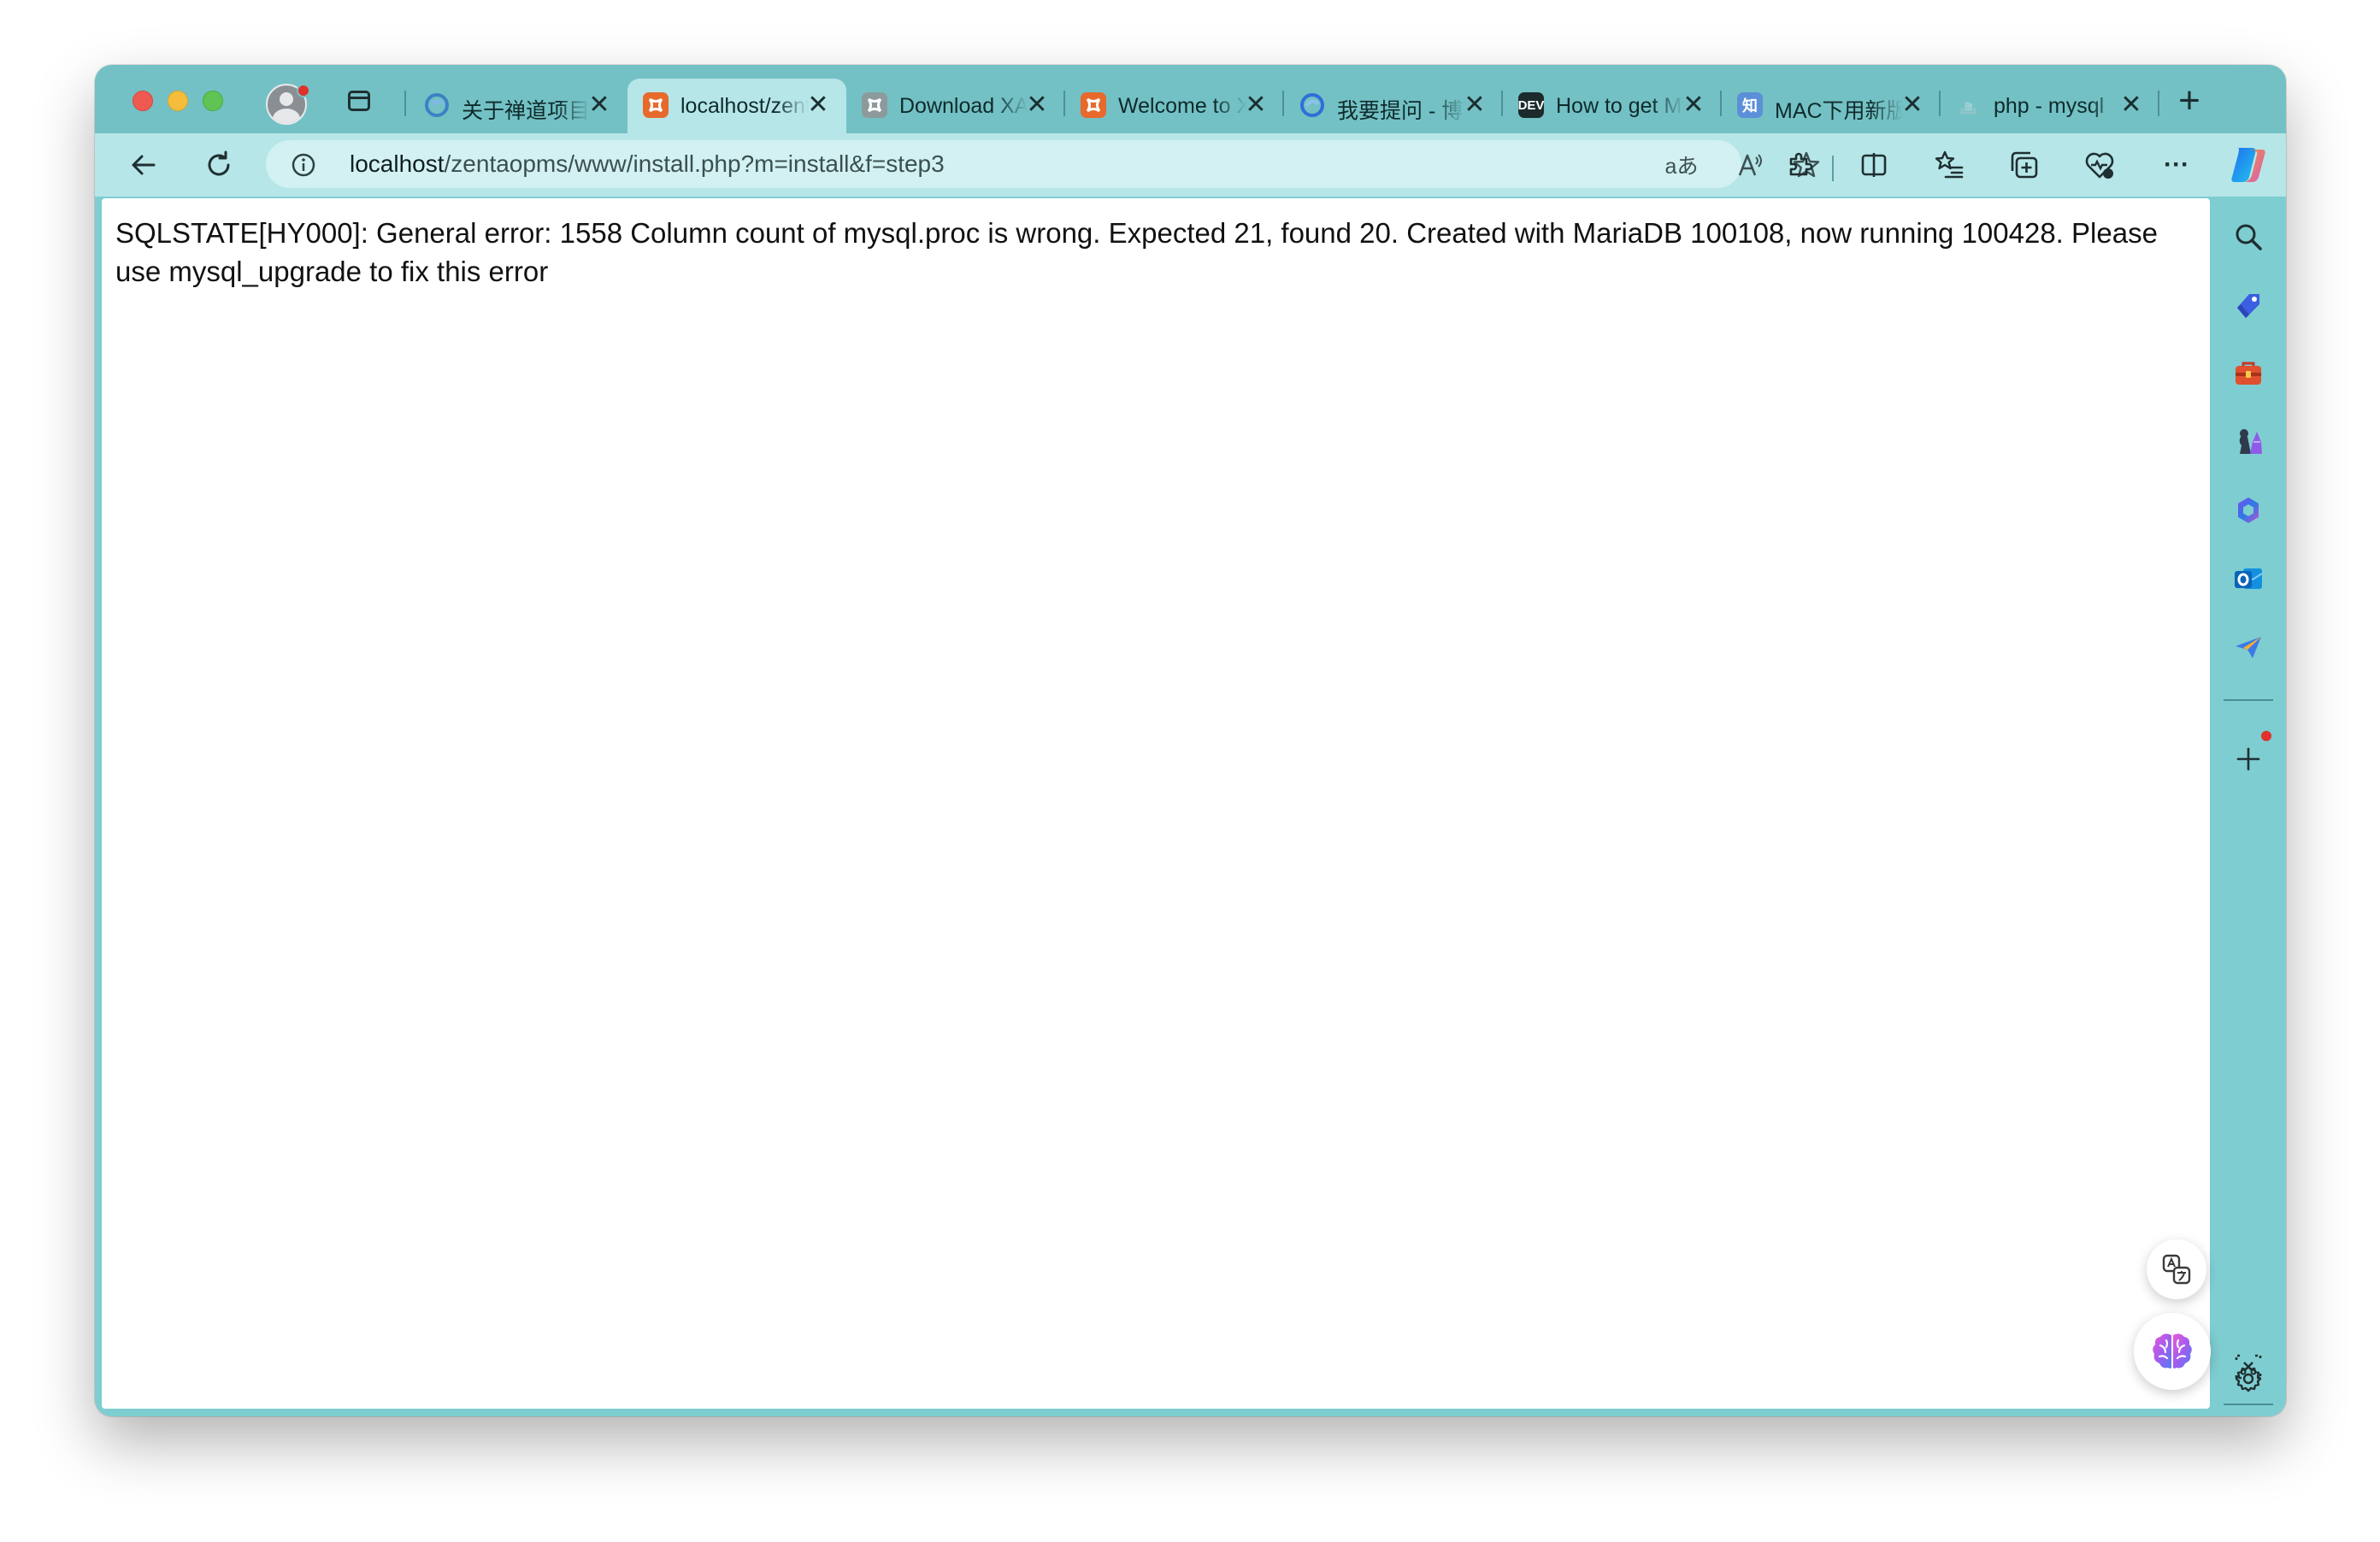 The width and height of the screenshot is (2380, 1542). What do you see at coordinates (745, 106) in the screenshot?
I see `tab-title: localhost/zentaopms` at bounding box center [745, 106].